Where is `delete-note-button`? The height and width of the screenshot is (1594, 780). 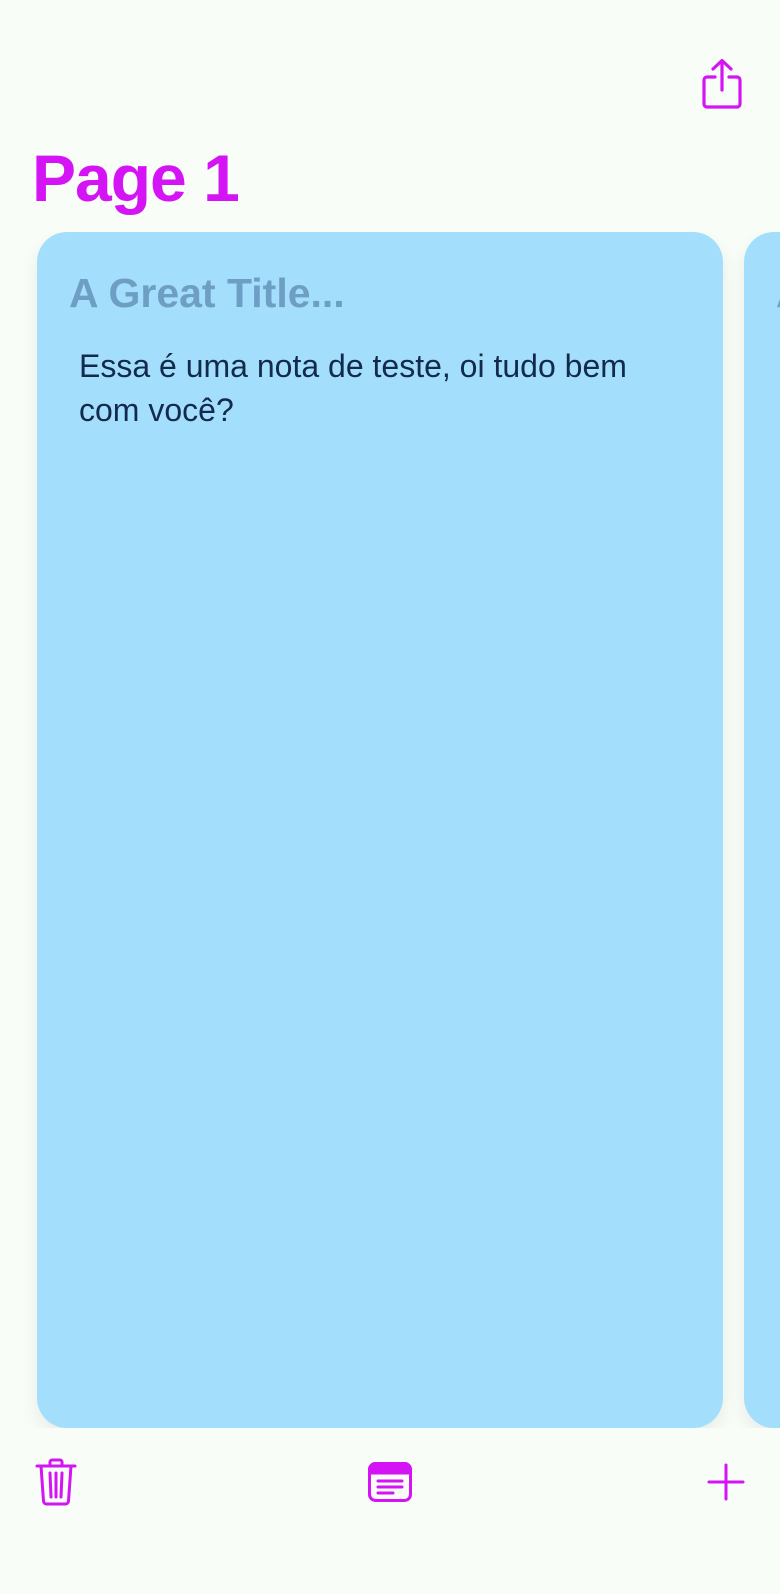 delete-note-button is located at coordinates (56, 1482).